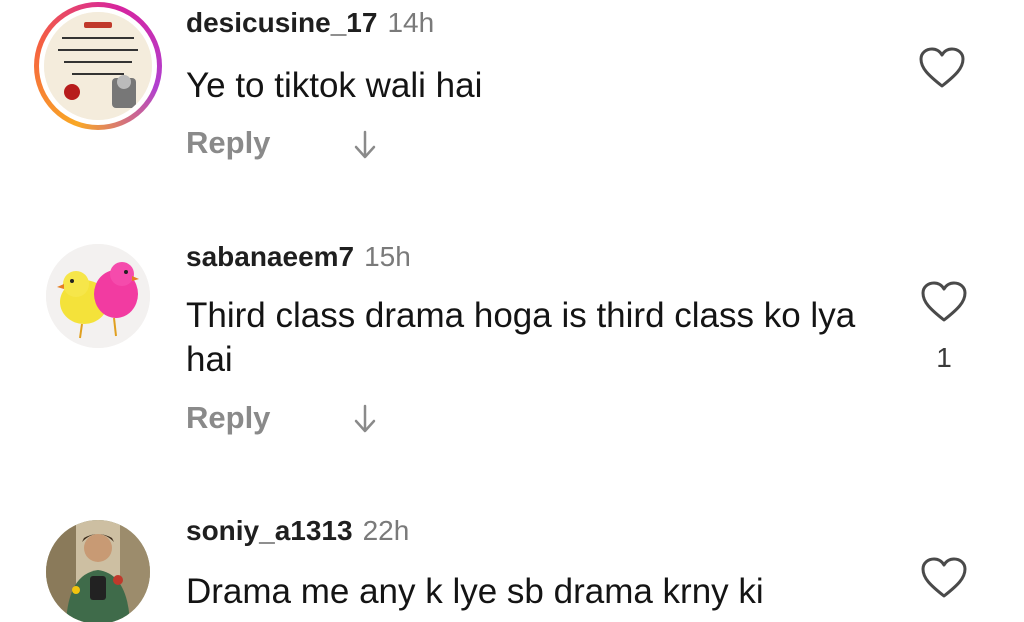 The height and width of the screenshot is (622, 1024). I want to click on timestamp: 15h, so click(387, 256).